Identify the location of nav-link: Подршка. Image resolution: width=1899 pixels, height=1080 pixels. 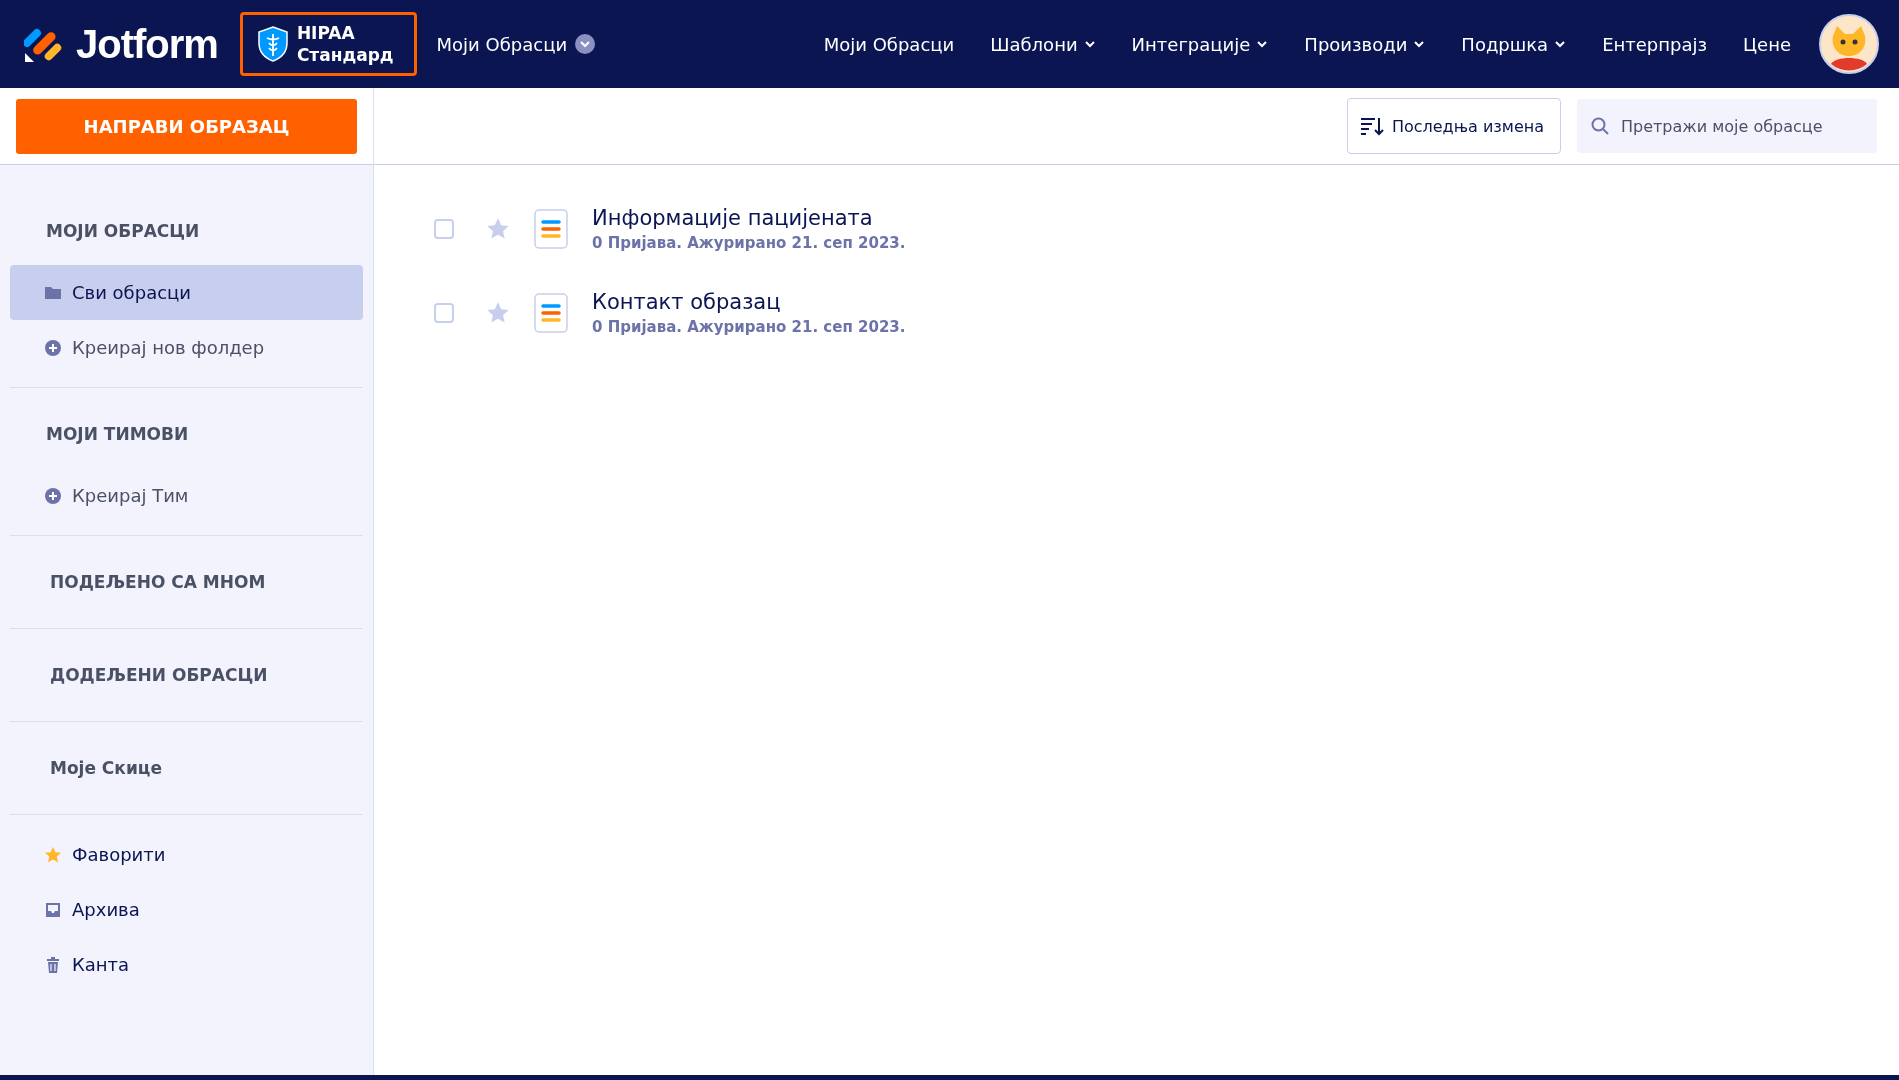
(1514, 44).